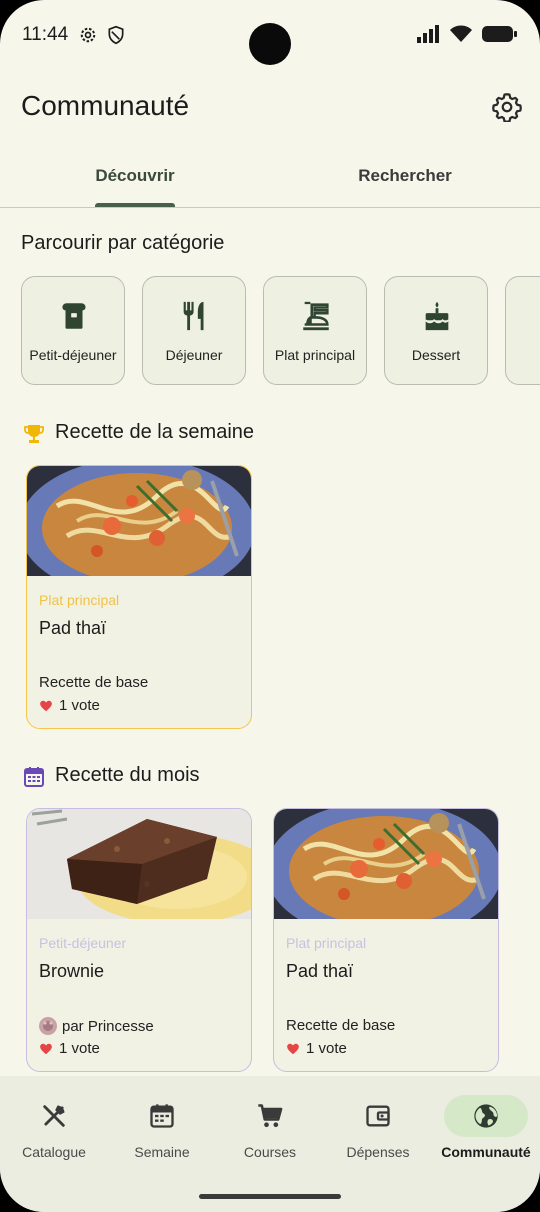 Image resolution: width=540 pixels, height=1212 pixels. I want to click on wallet-icon, so click(378, 1116).